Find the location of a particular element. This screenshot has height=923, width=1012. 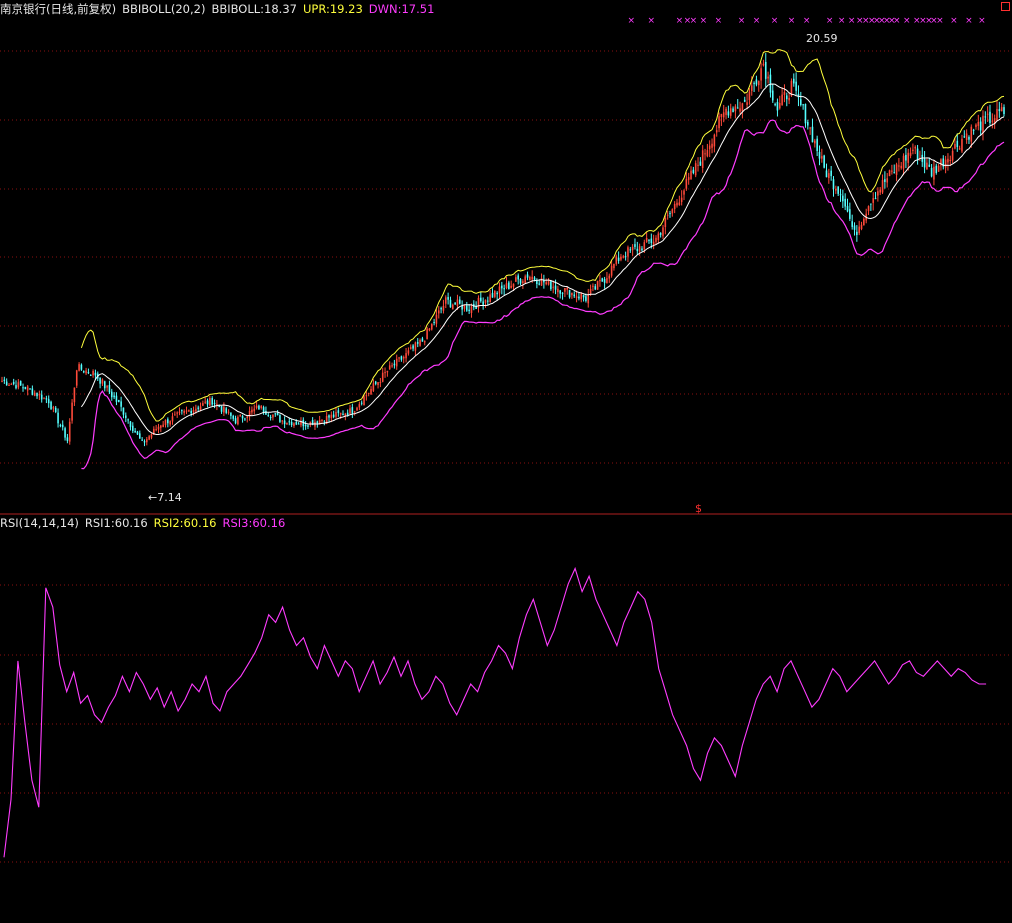

bbiboll-value: BBIBOLL:18.37 is located at coordinates (254, 9).